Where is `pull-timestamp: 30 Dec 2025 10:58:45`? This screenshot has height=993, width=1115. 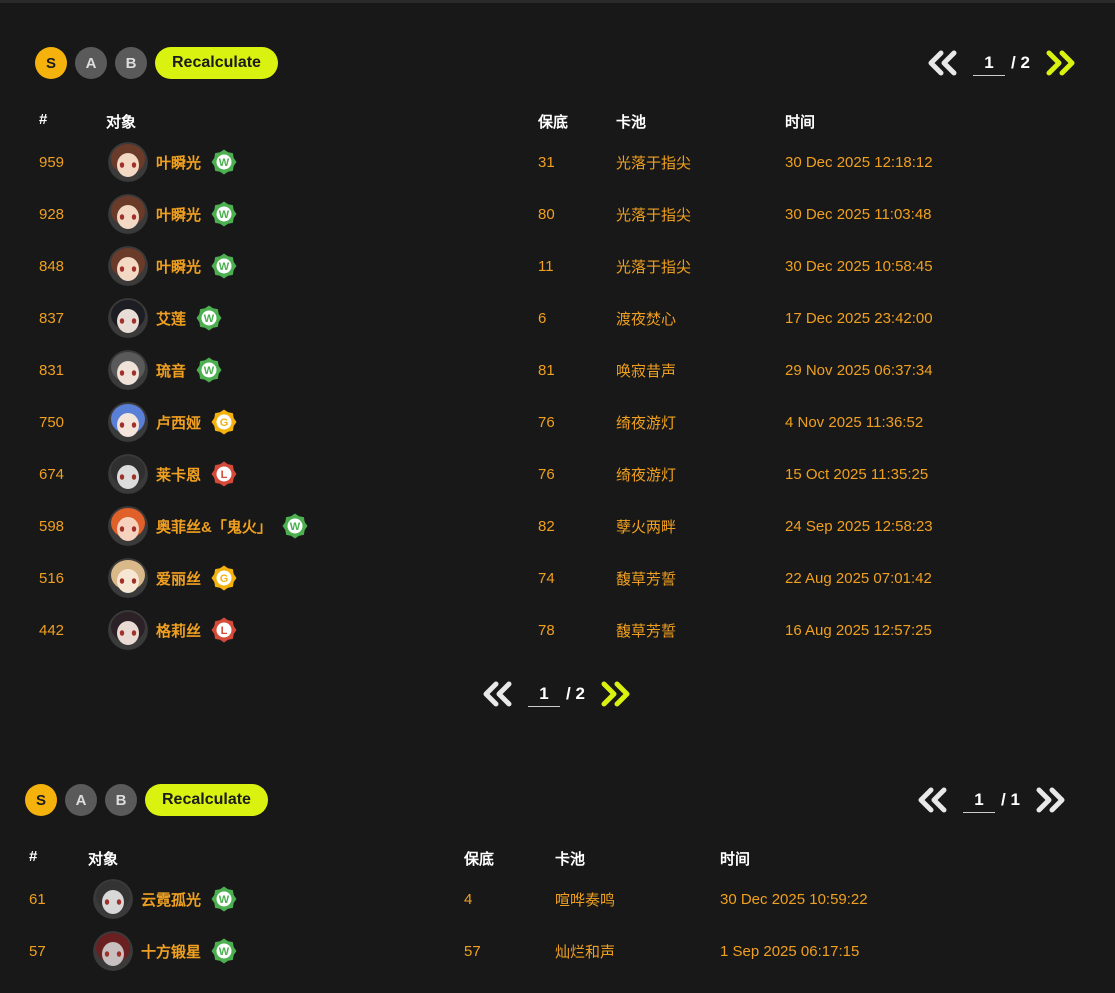 pull-timestamp: 30 Dec 2025 10:58:45 is located at coordinates (859, 266).